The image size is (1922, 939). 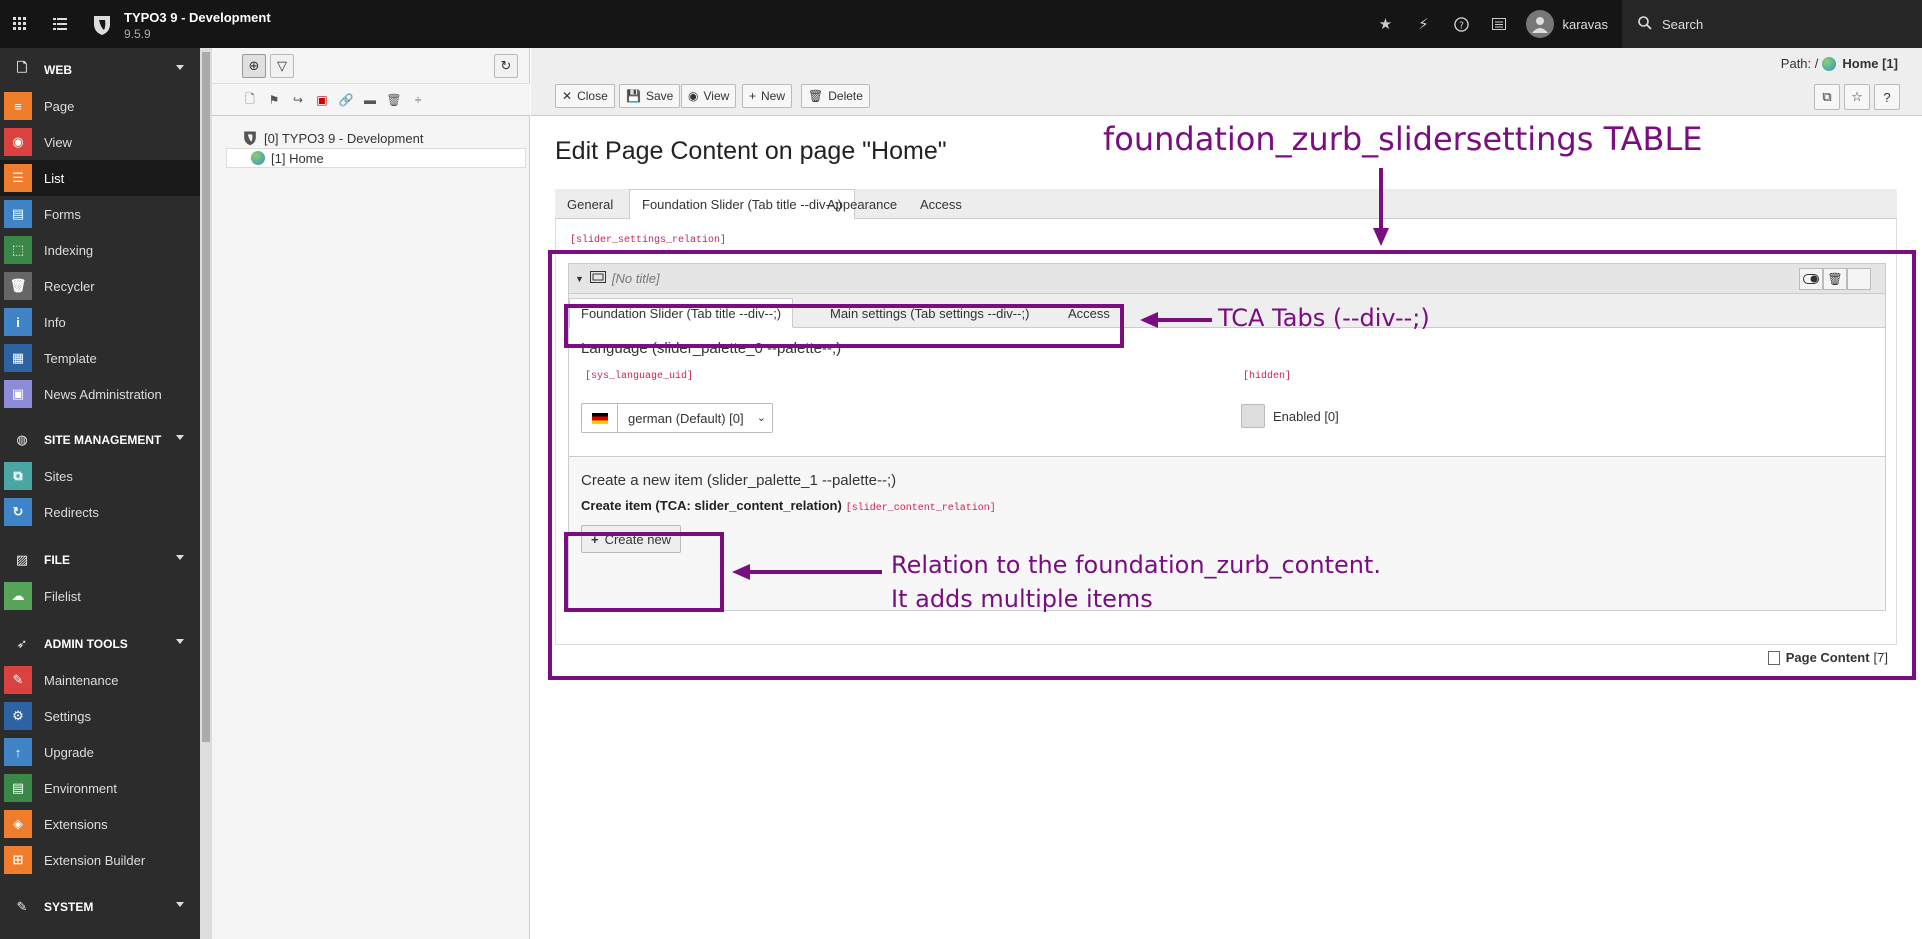 I want to click on module-forms: ▤ Forms, so click(x=100, y=214).